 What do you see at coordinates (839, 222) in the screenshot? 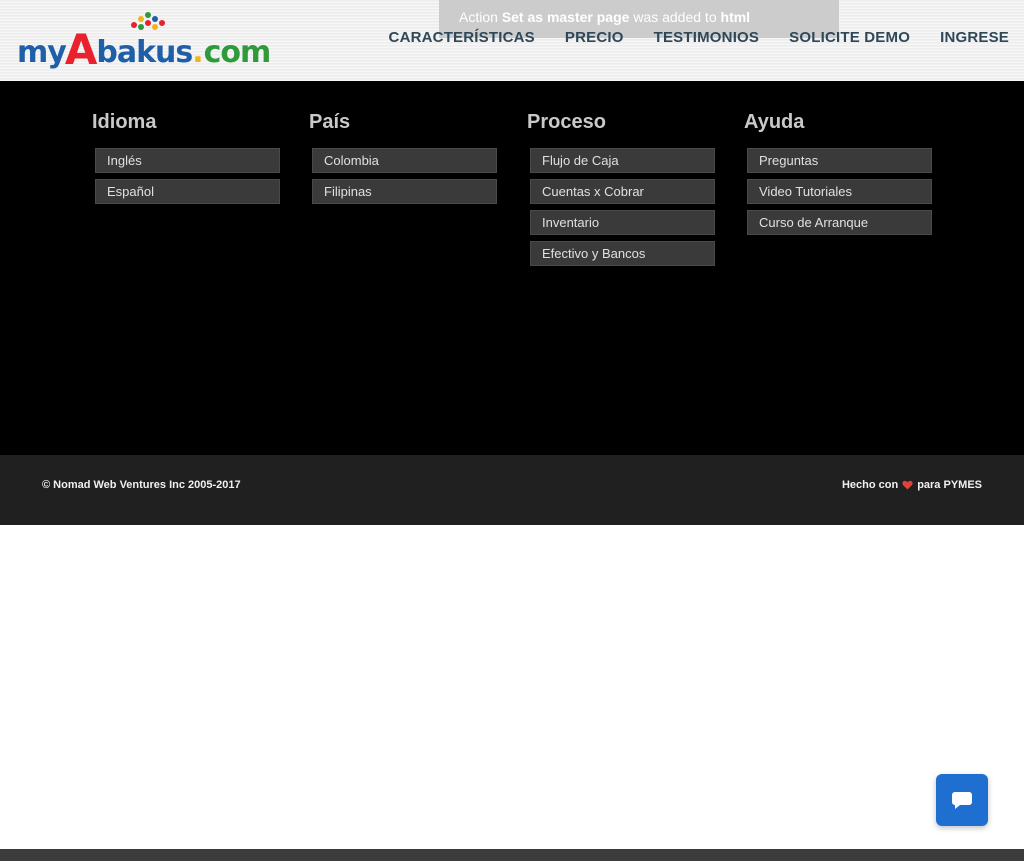
I see `link-curso-de-arranque: Curso de Arranque` at bounding box center [839, 222].